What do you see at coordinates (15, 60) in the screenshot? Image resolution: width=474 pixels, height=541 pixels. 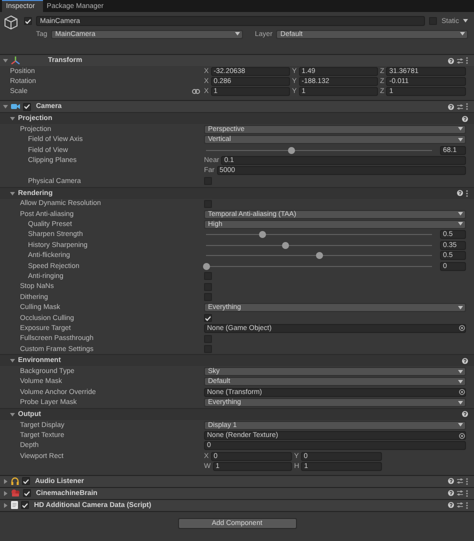 I see `axes-icon` at bounding box center [15, 60].